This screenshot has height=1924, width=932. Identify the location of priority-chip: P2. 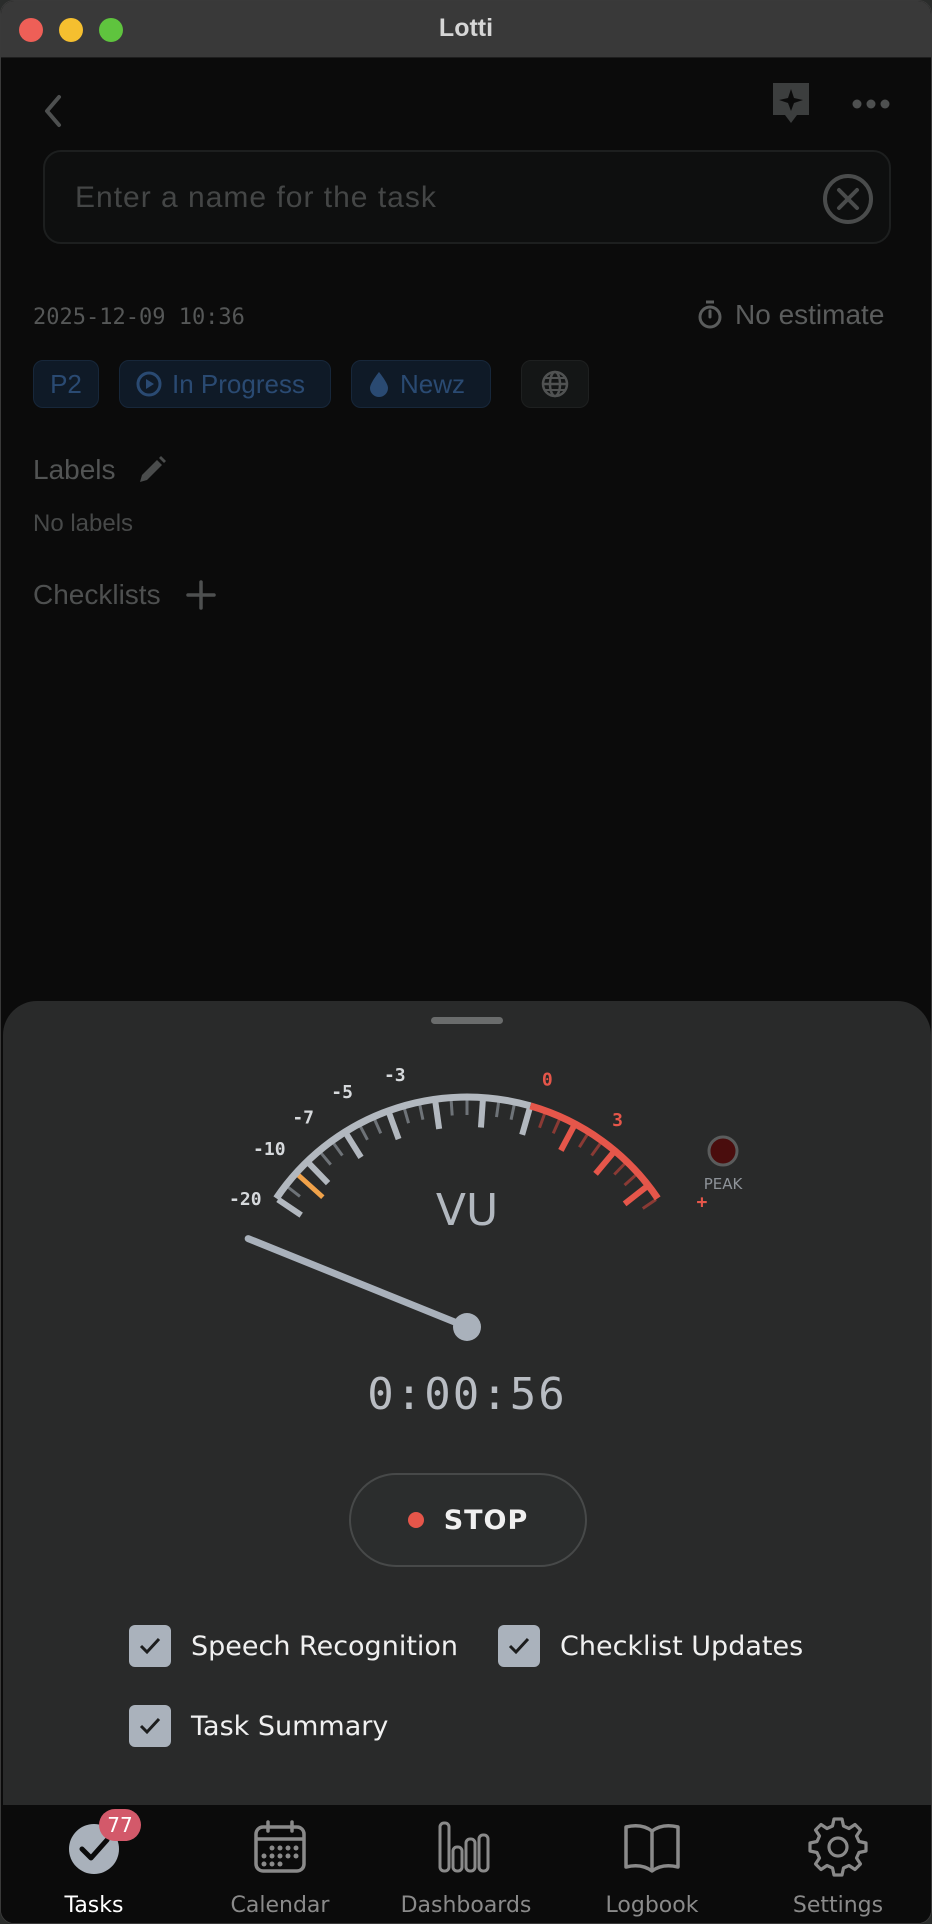
(66, 384).